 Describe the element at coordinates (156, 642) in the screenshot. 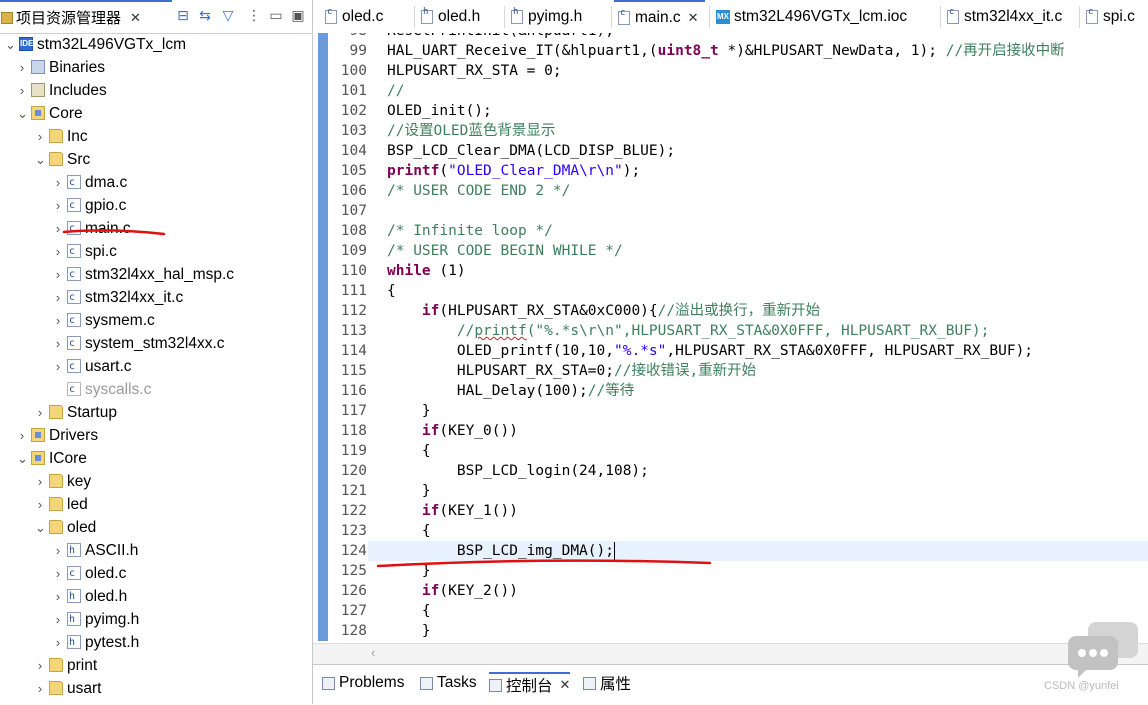

I see `tree-item-pytest-h: › pytest.h` at that location.